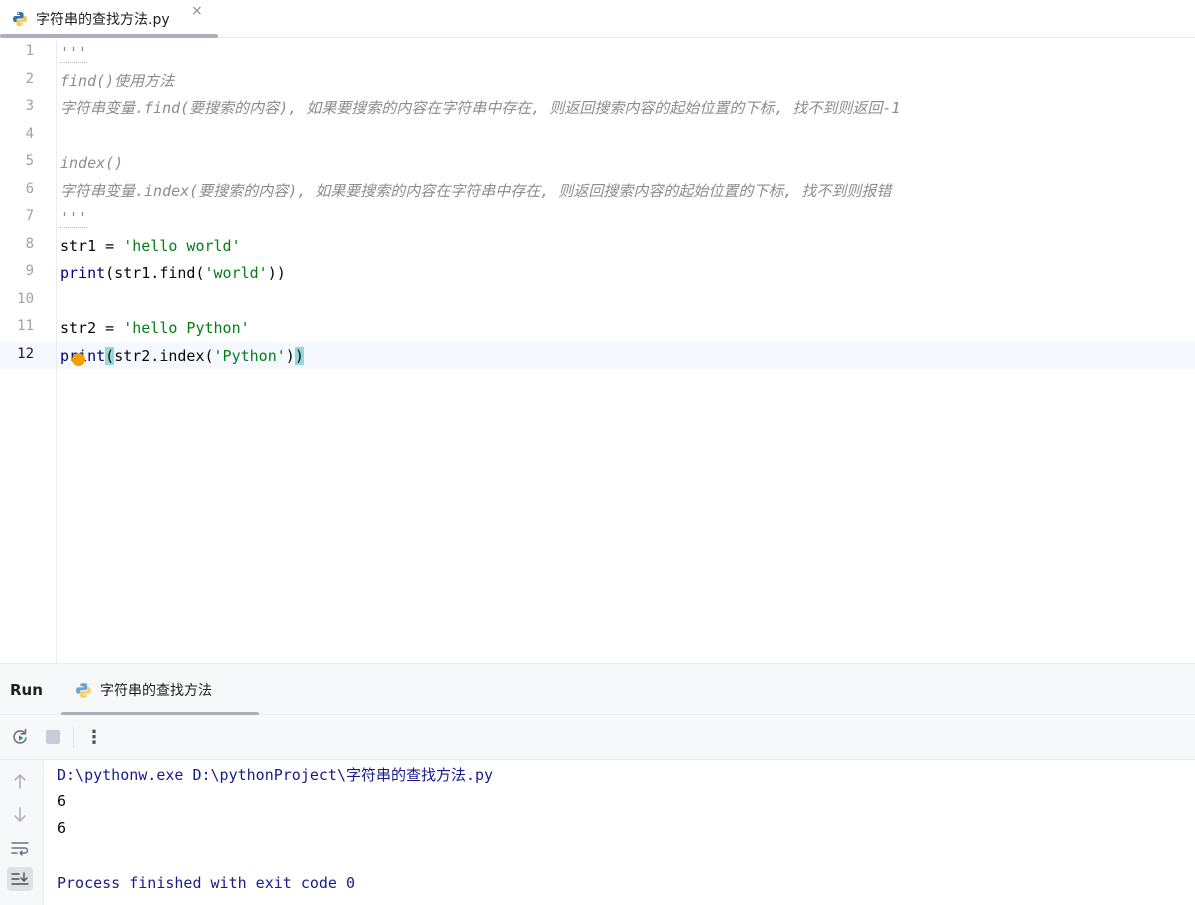 This screenshot has height=905, width=1195. What do you see at coordinates (156, 691) in the screenshot?
I see `run-tab-title: 字符串的查找方法` at bounding box center [156, 691].